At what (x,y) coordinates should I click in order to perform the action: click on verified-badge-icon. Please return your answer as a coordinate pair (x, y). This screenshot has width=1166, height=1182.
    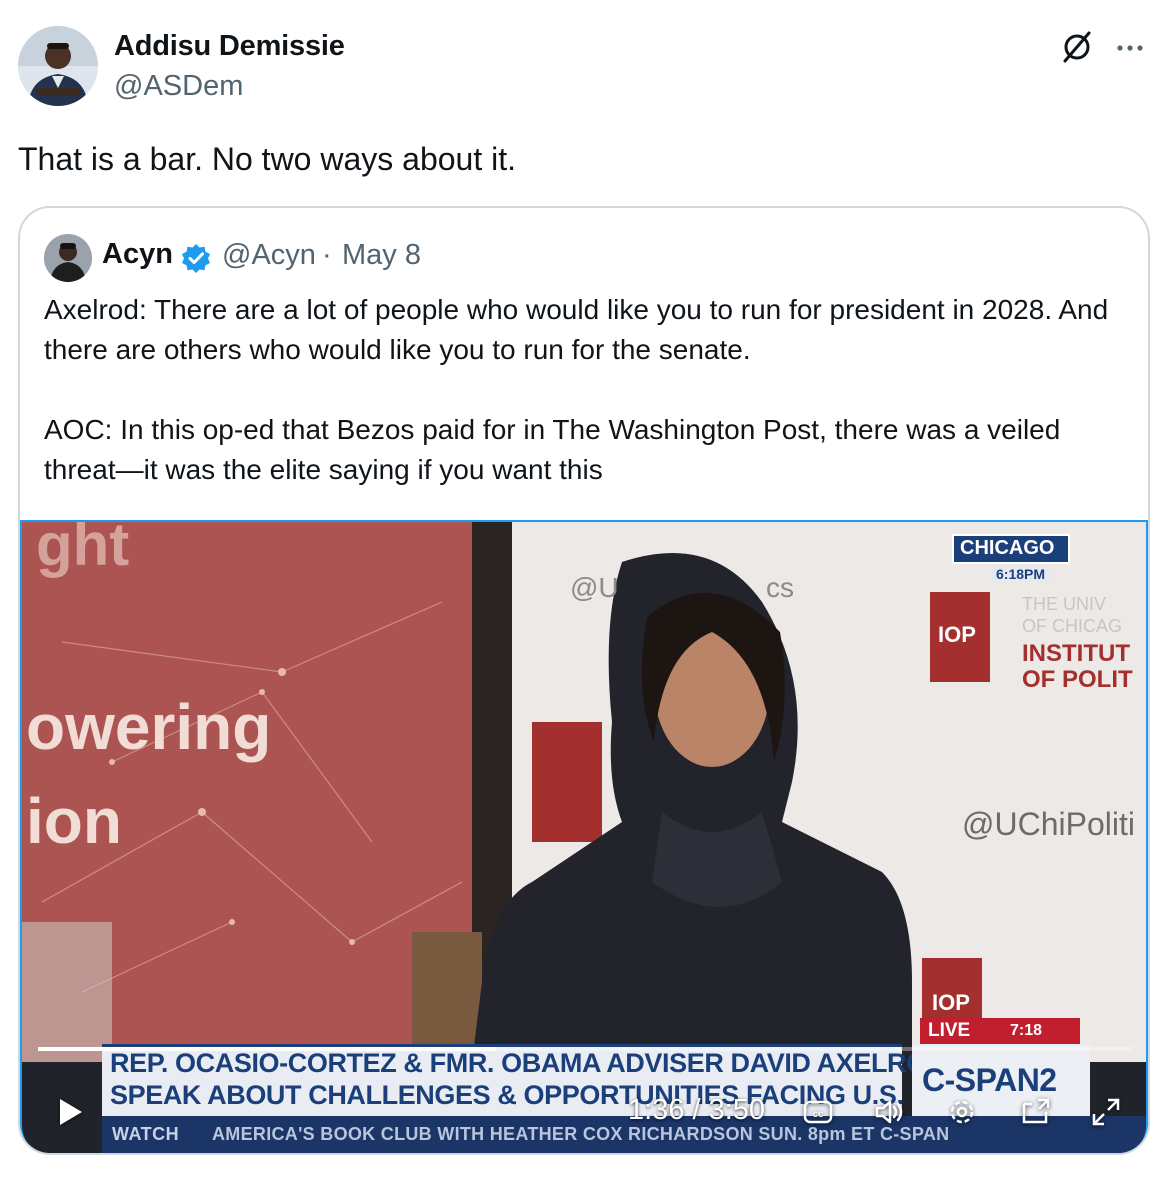
    Looking at the image, I should click on (196, 258).